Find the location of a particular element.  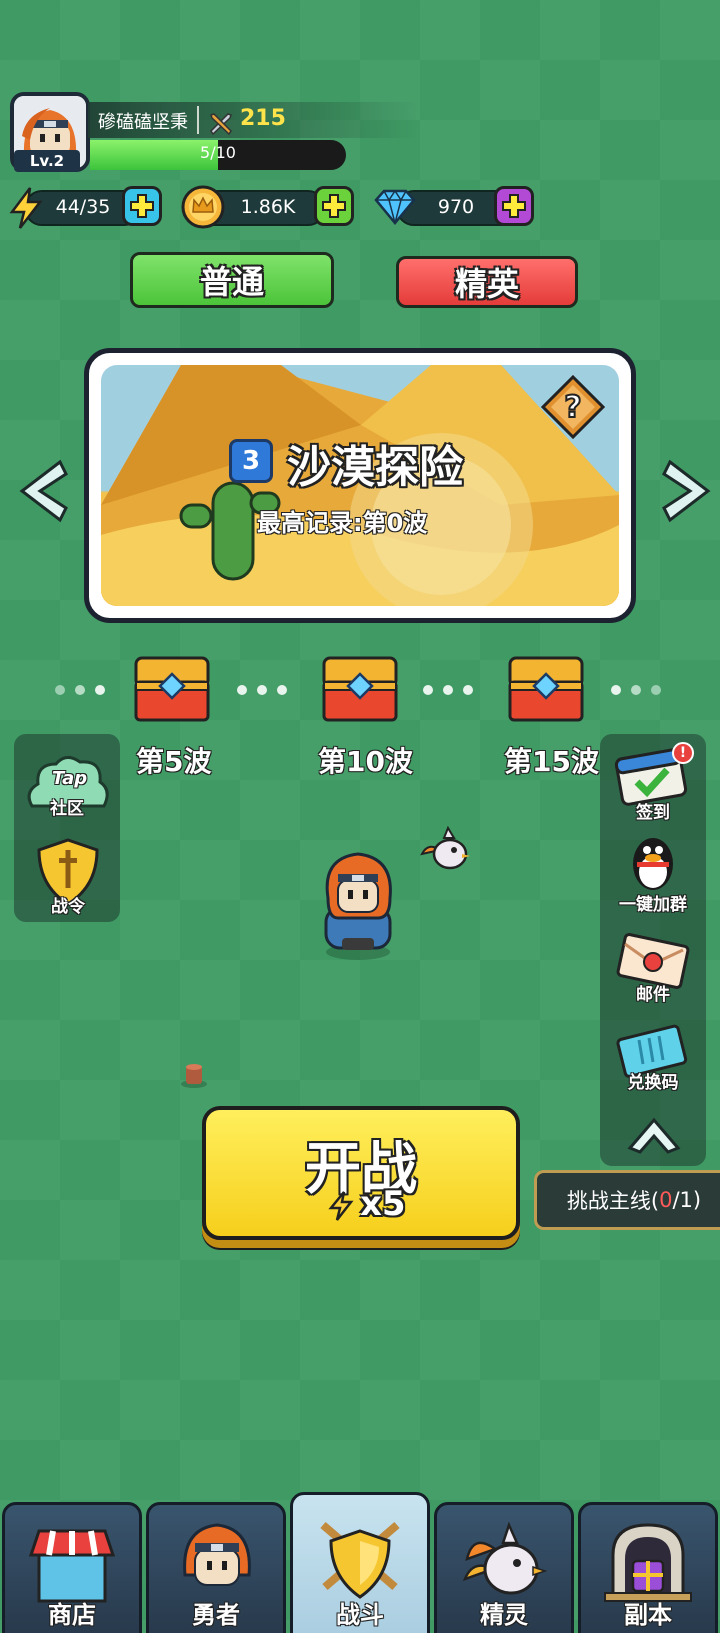

diamond-icon is located at coordinates (395, 209).